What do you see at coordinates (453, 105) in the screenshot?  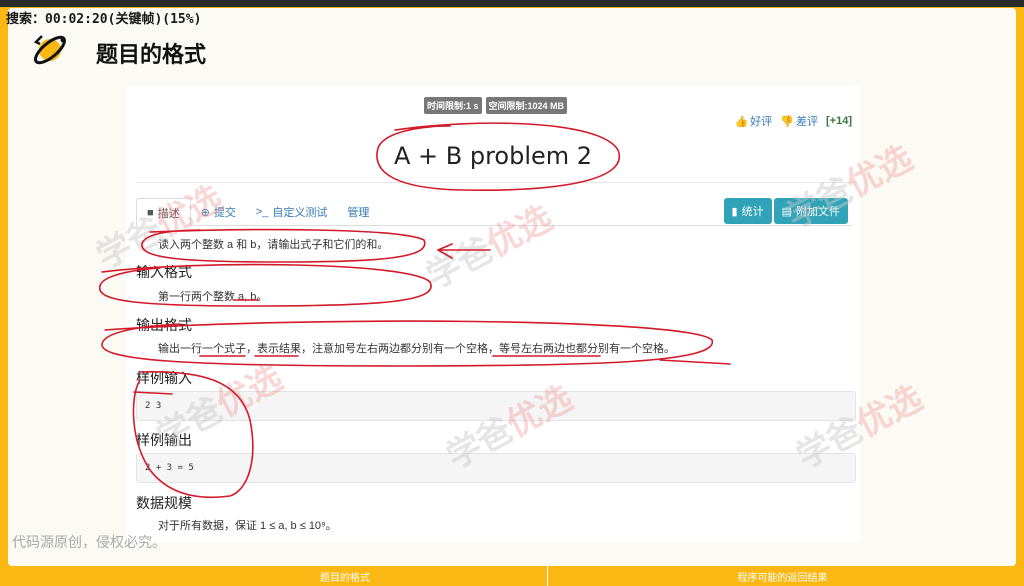 I see `time-limit-badge: 时间限制:1 s` at bounding box center [453, 105].